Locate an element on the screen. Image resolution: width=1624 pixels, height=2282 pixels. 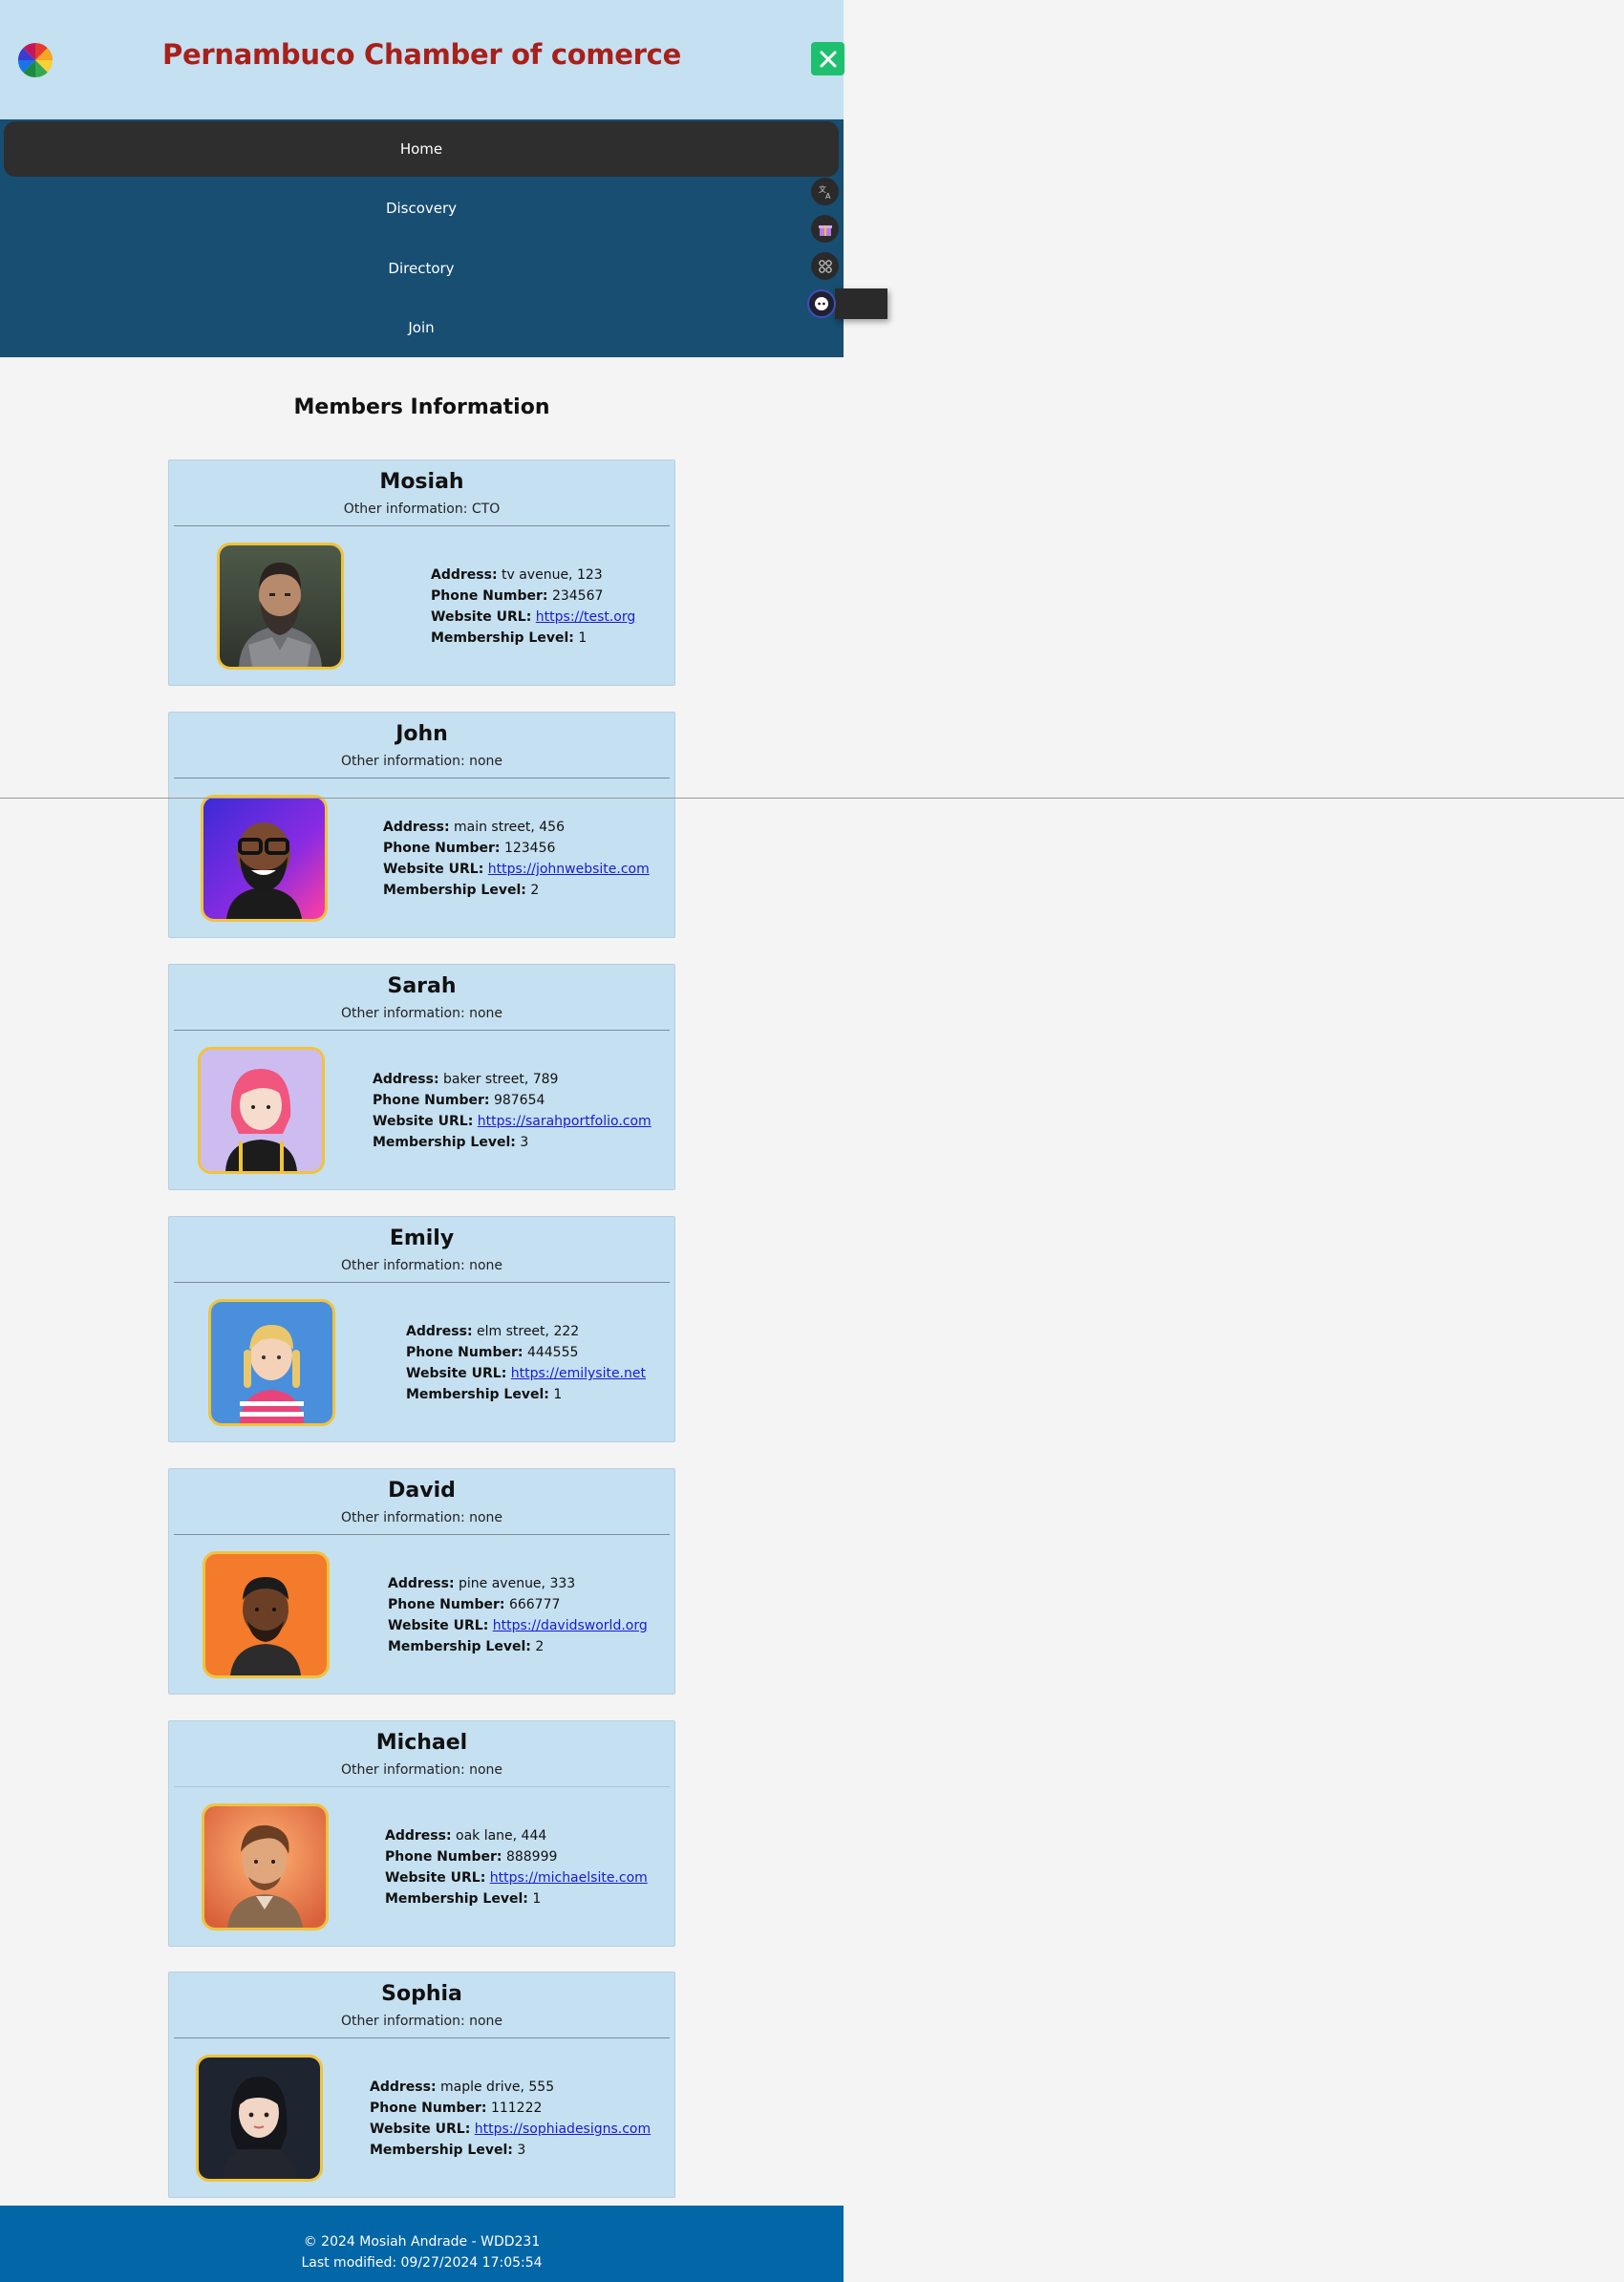
apps-icon is located at coordinates (825, 266).